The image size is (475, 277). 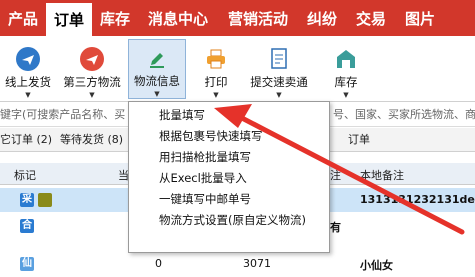 I want to click on document-icon, so click(x=279, y=59).